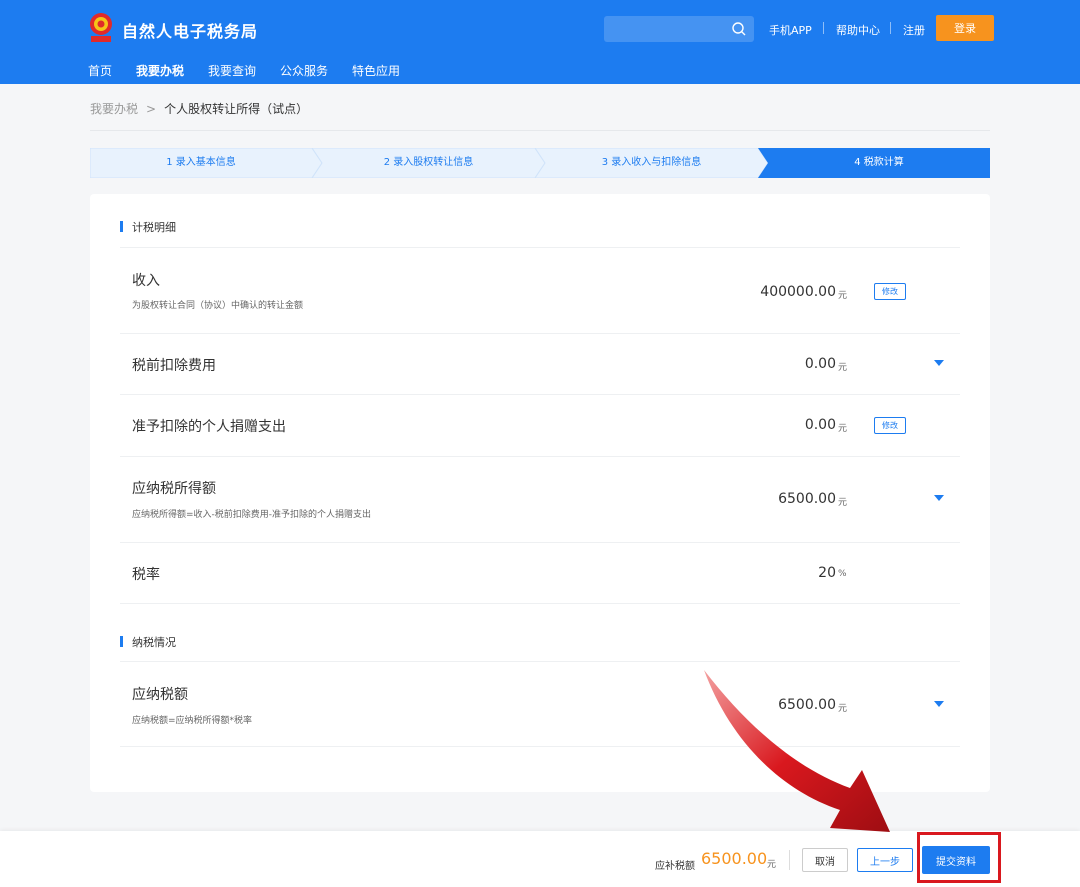 The height and width of the screenshot is (887, 1080). I want to click on tax-emblem-logo, so click(101, 28).